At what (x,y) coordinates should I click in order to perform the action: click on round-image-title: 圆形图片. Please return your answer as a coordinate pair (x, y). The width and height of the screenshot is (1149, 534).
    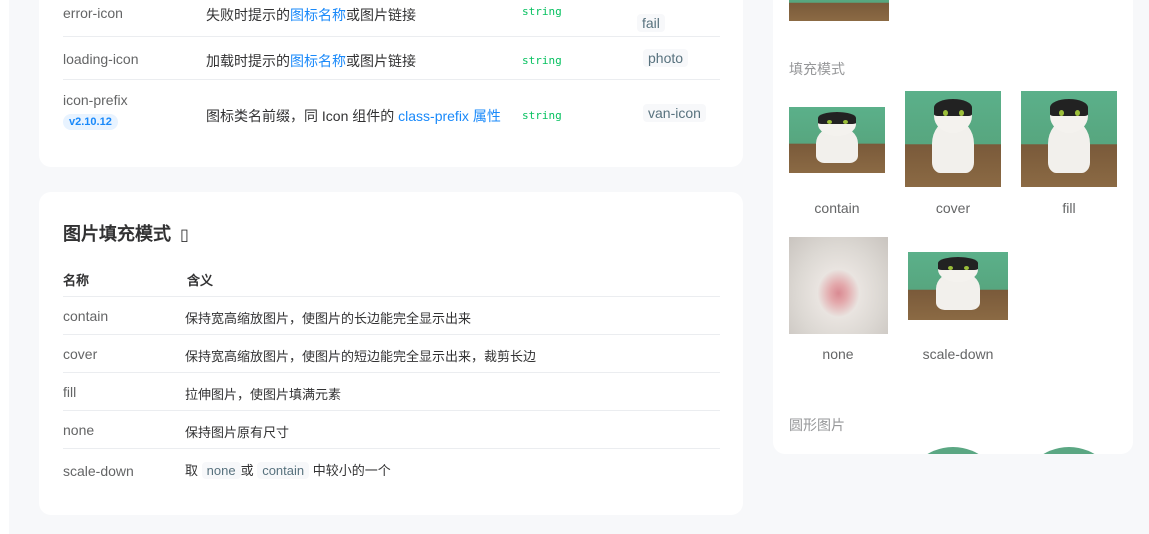
    Looking at the image, I should click on (817, 425).